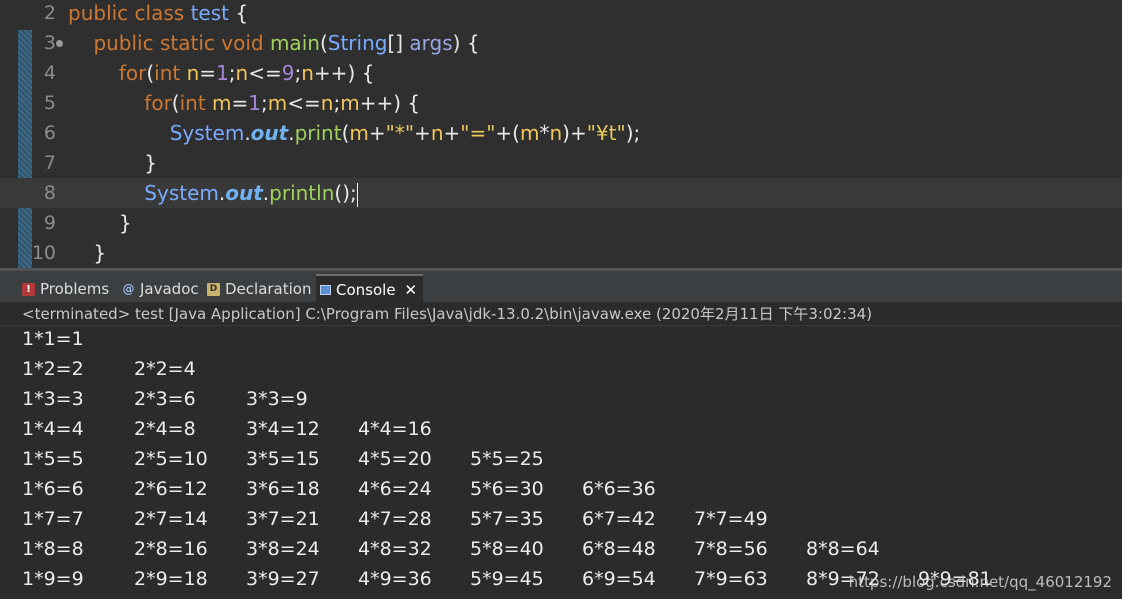  Describe the element at coordinates (411, 290) in the screenshot. I see `close-icon: ✕` at that location.